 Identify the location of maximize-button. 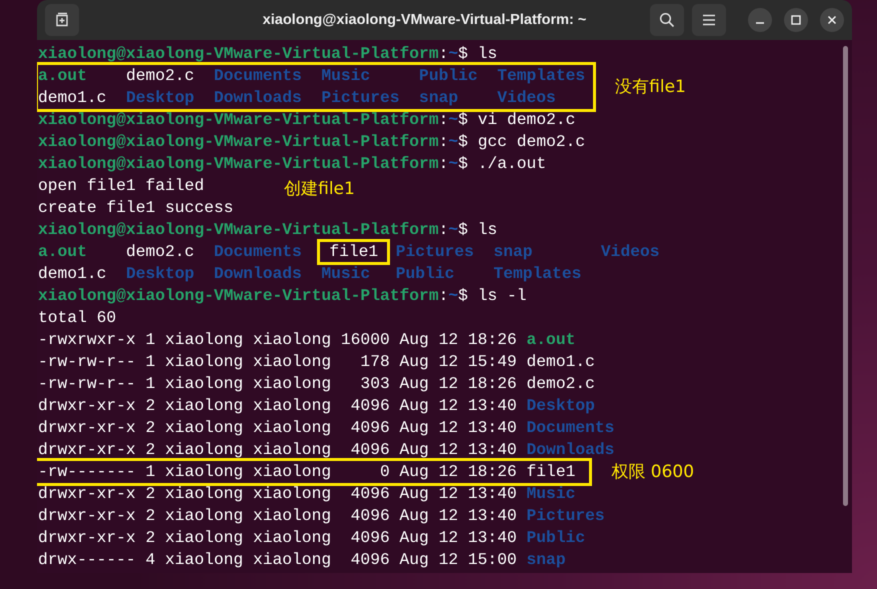
(796, 20).